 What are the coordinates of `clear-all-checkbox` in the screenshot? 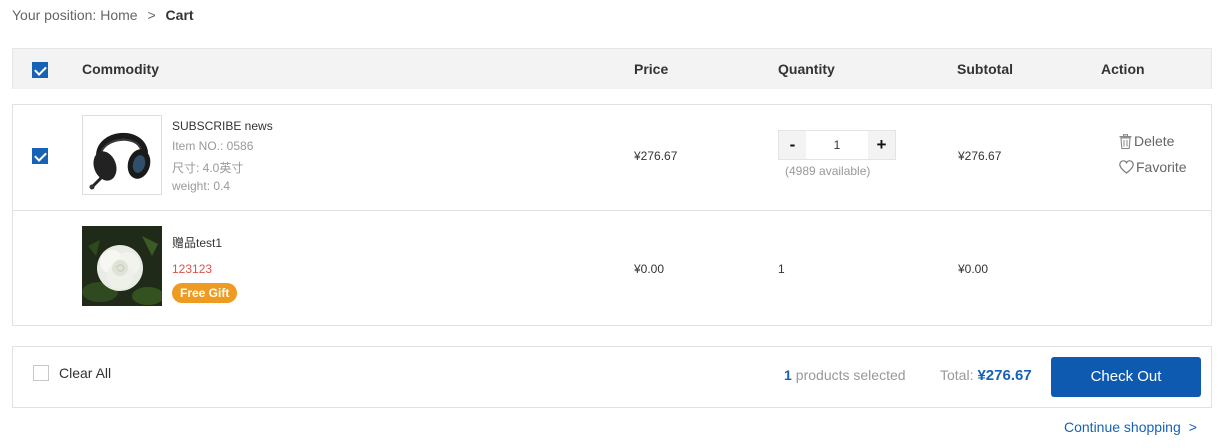 It's located at (41, 373).